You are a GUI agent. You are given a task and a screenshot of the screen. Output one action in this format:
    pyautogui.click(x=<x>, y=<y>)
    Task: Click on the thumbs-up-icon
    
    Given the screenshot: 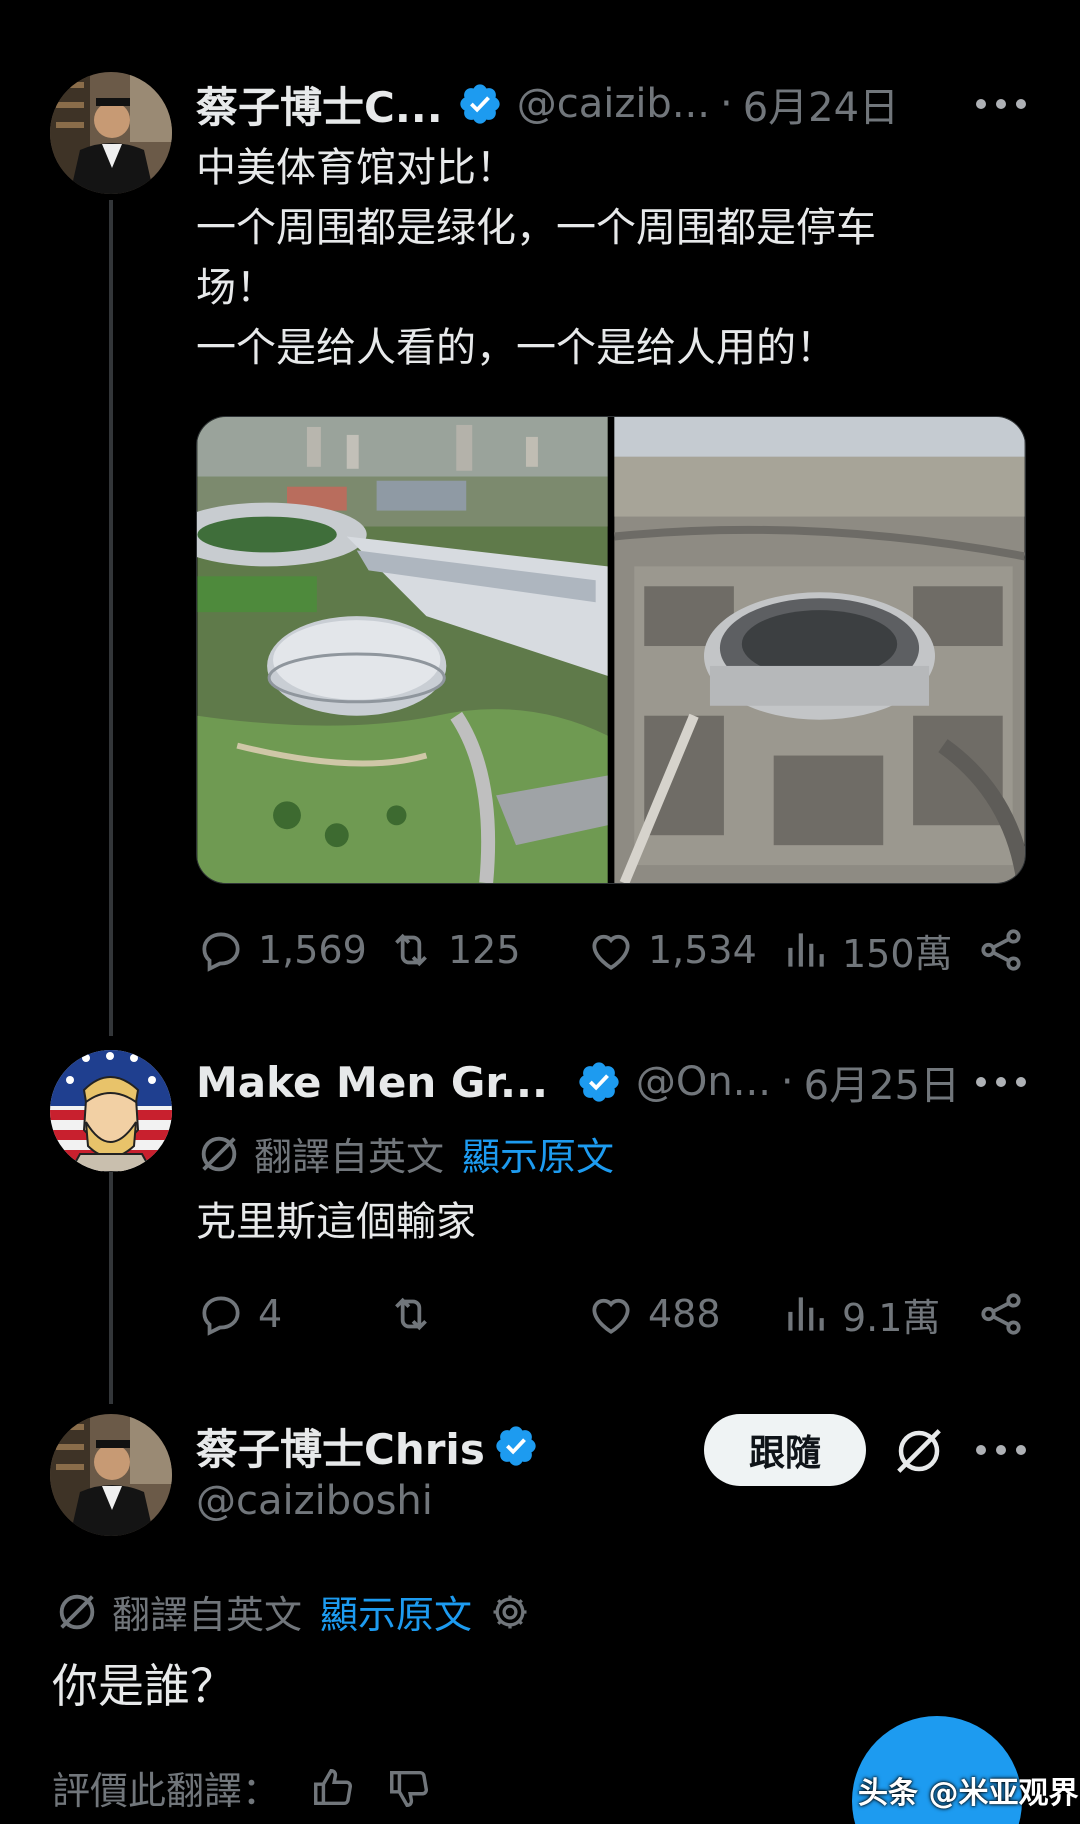 What is the action you would take?
    pyautogui.click(x=333, y=1788)
    